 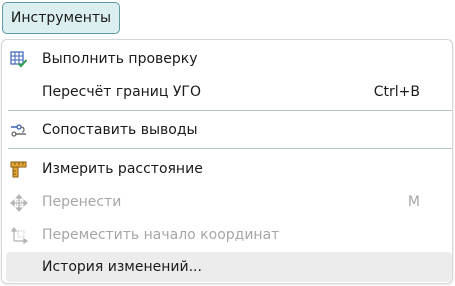 What do you see at coordinates (122, 169) in the screenshot?
I see `menu-item-label: Измерить расстояние` at bounding box center [122, 169].